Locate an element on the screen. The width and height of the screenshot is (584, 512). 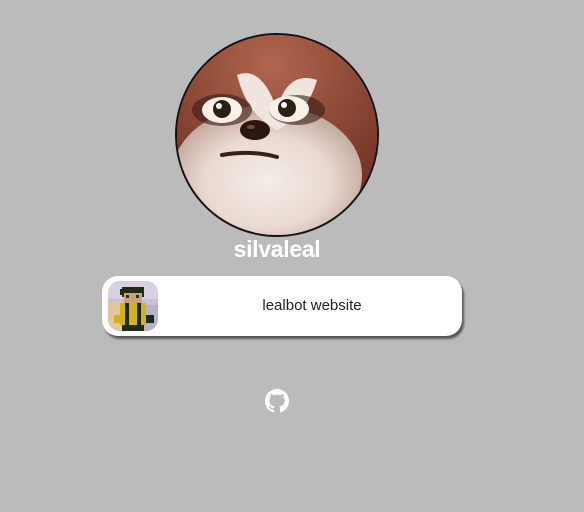
github-icon is located at coordinates (277, 401).